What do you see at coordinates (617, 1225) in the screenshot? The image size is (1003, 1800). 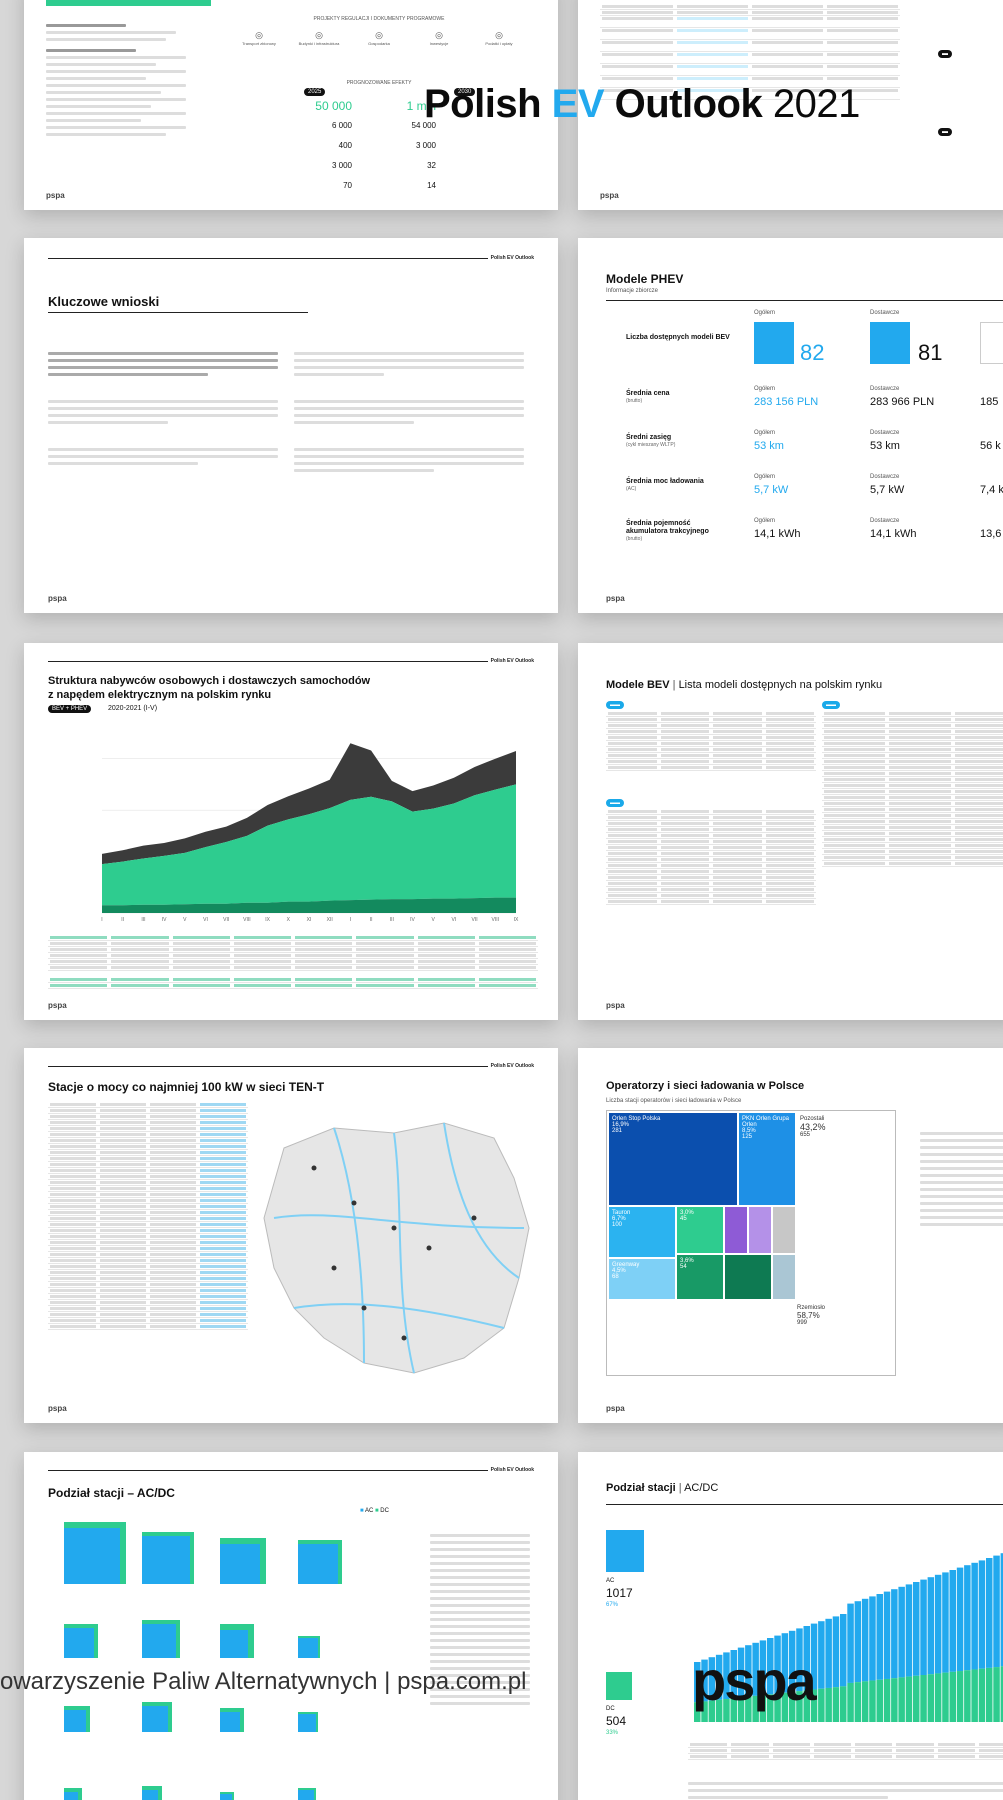 I see `cell-n: 100` at bounding box center [617, 1225].